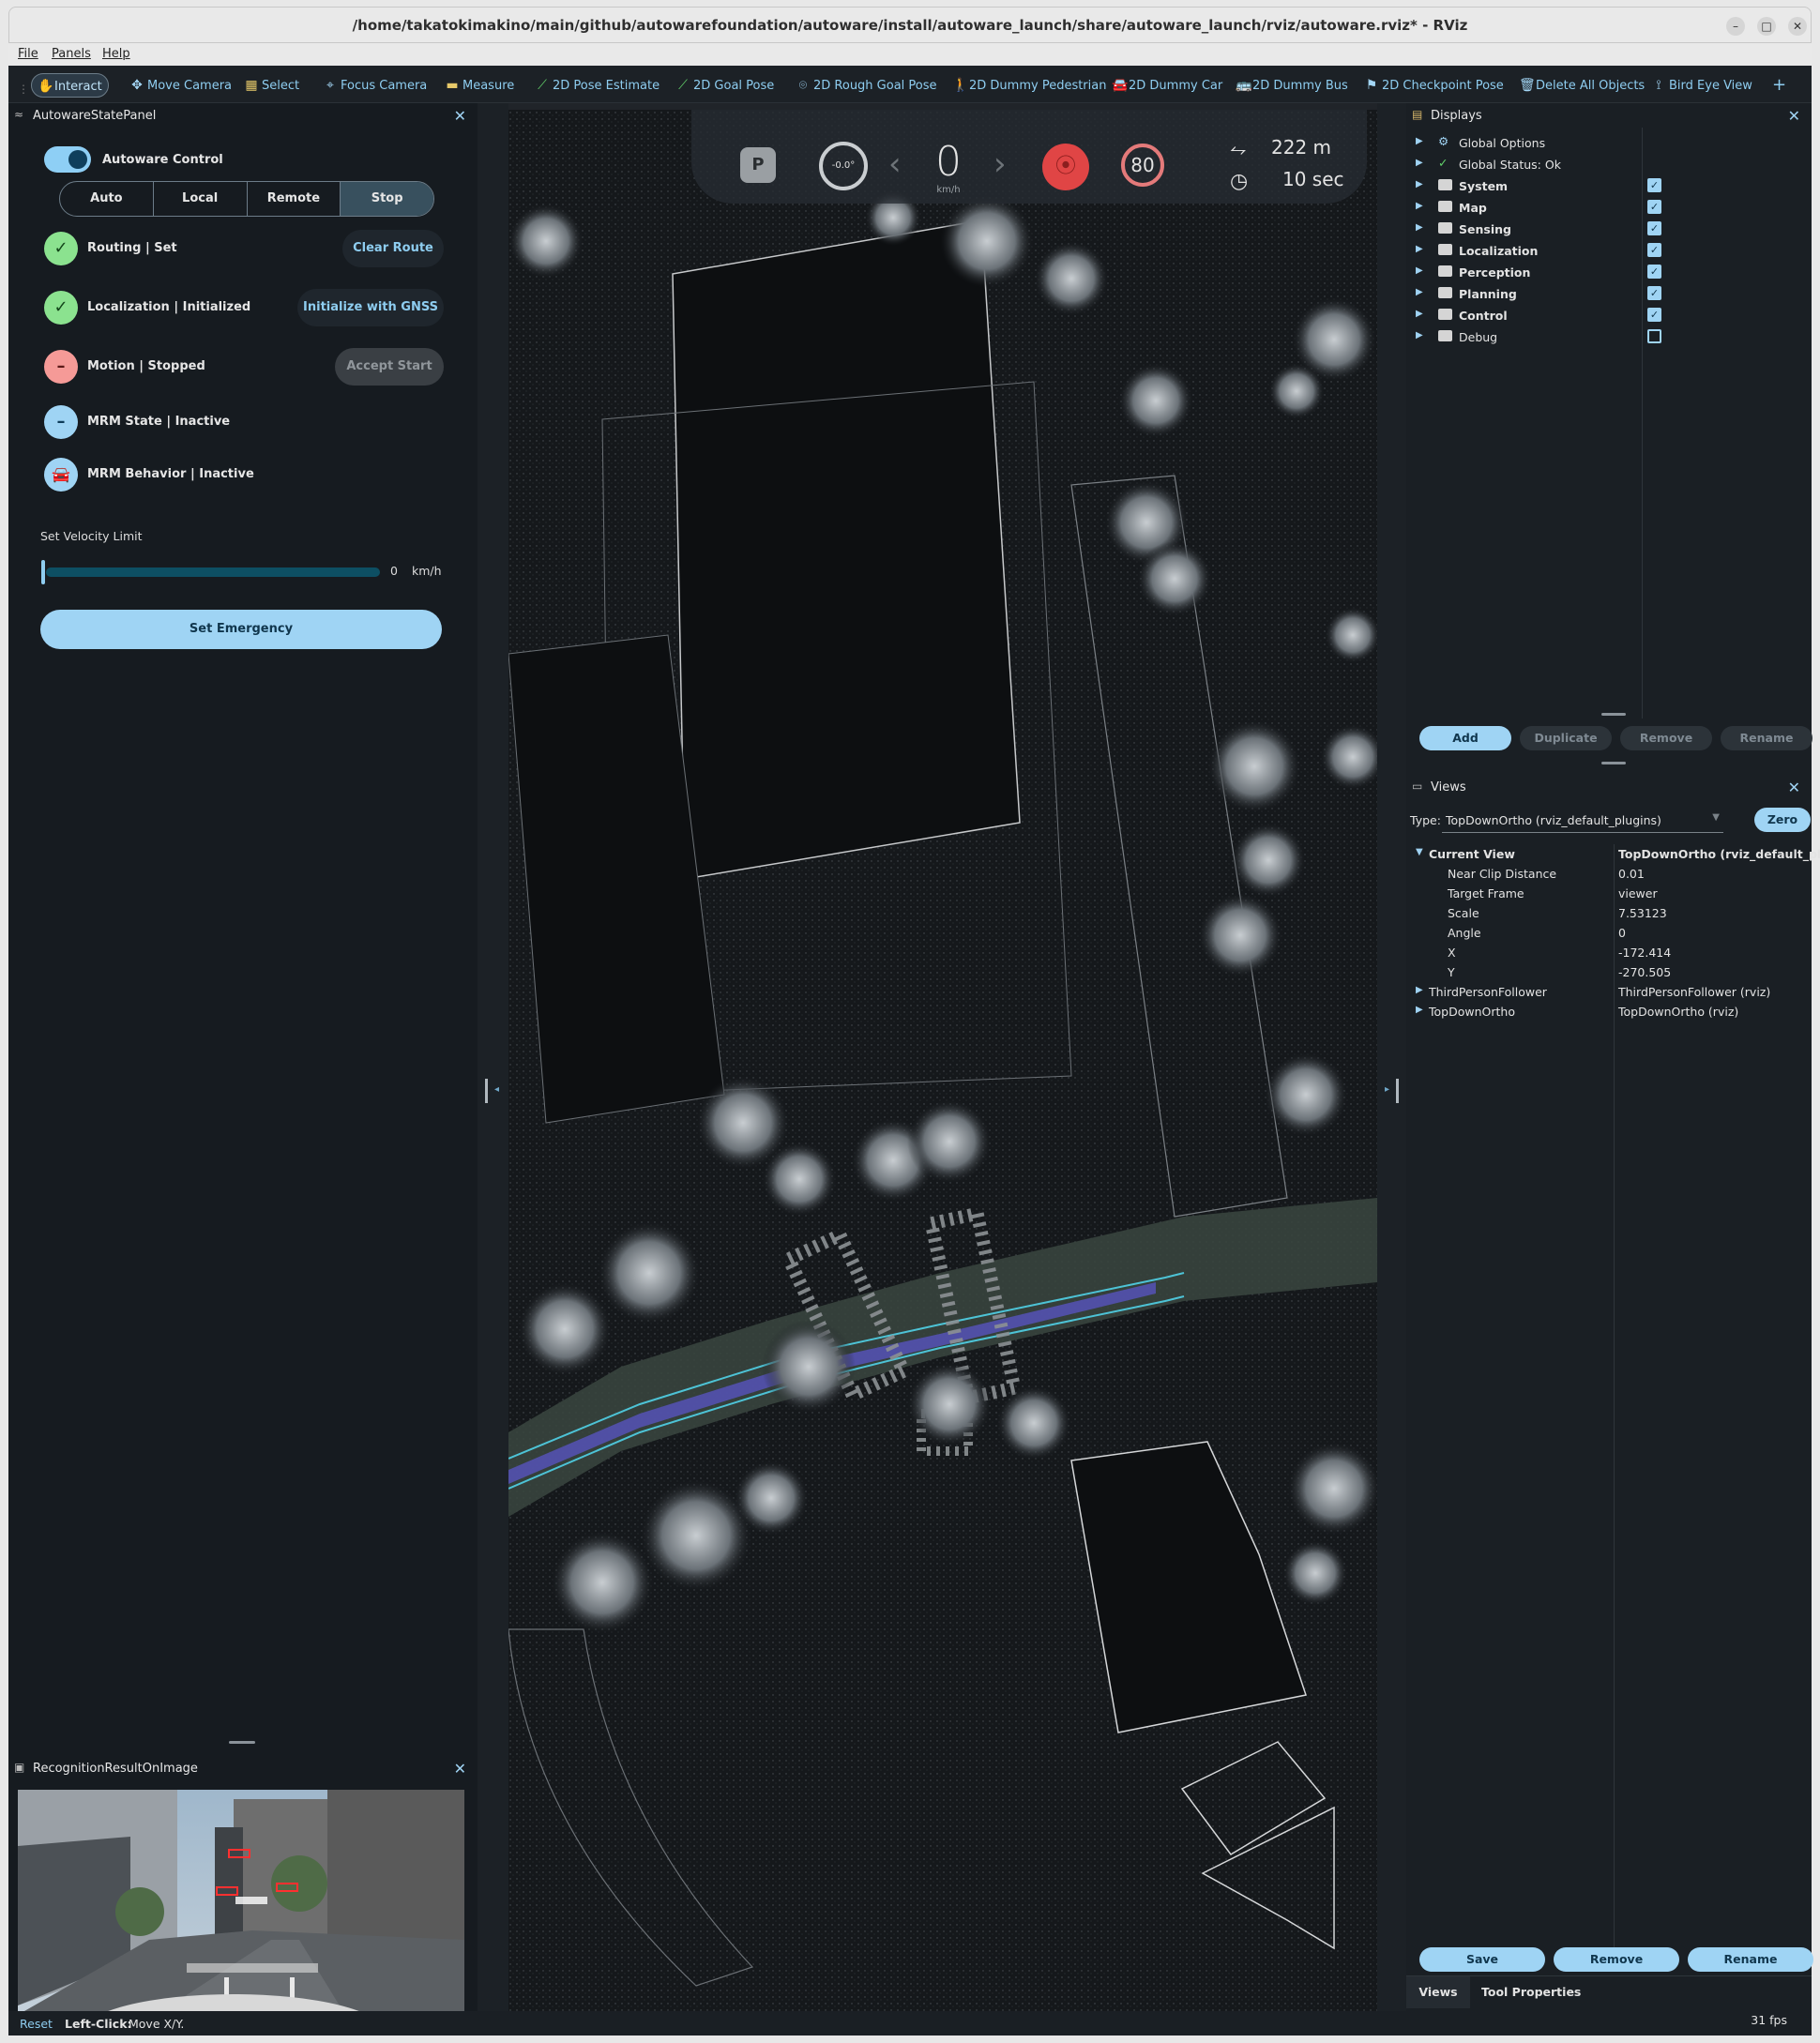 The height and width of the screenshot is (2043, 1820). What do you see at coordinates (1642, 913) in the screenshot?
I see `prop-scale-value: 7.53123` at bounding box center [1642, 913].